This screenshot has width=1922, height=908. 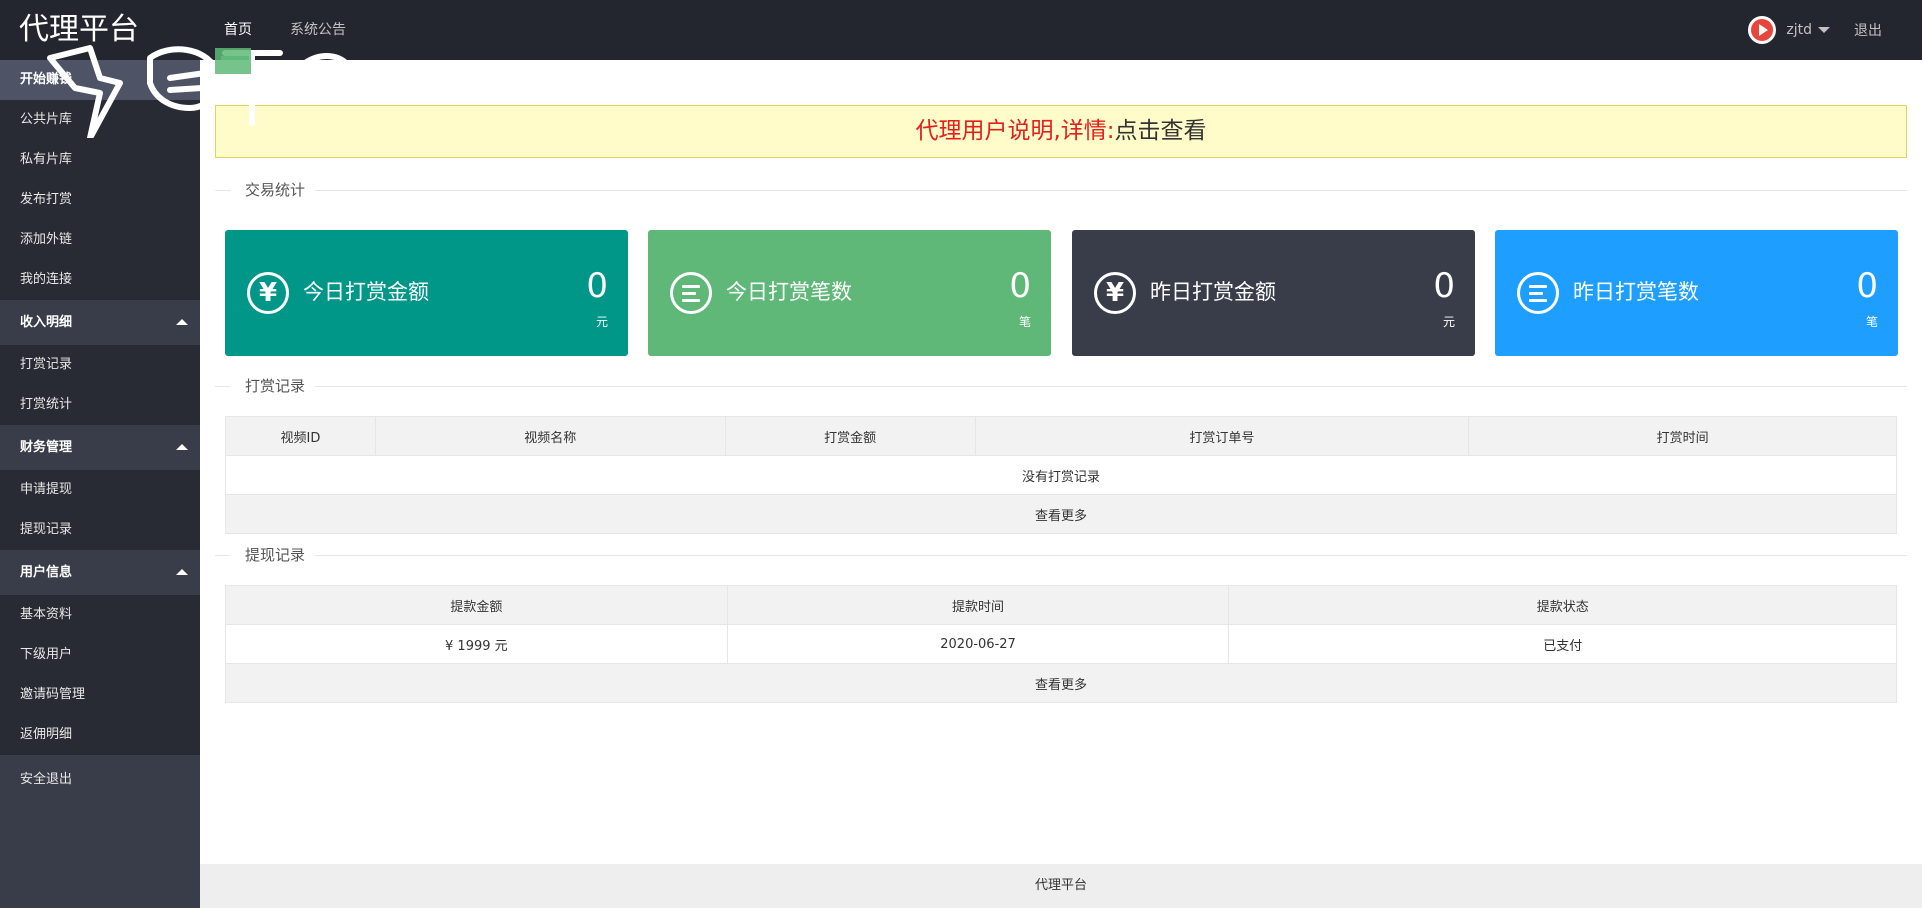 I want to click on user-area: zjtd 退出, so click(x=1815, y=30).